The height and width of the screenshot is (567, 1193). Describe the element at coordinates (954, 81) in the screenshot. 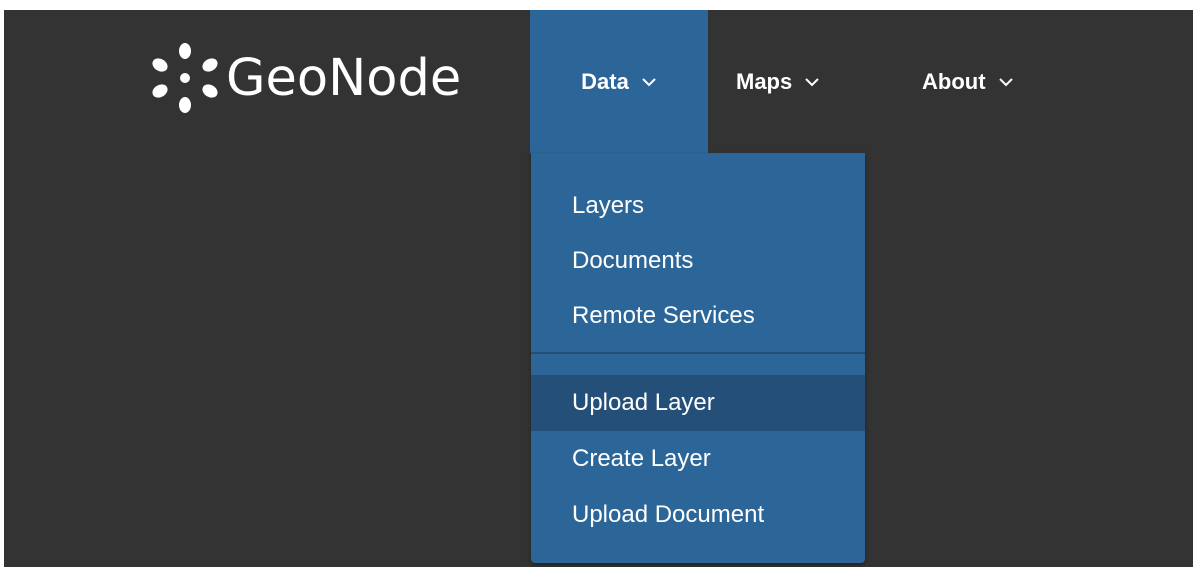

I see `nav-about-label: About` at that location.